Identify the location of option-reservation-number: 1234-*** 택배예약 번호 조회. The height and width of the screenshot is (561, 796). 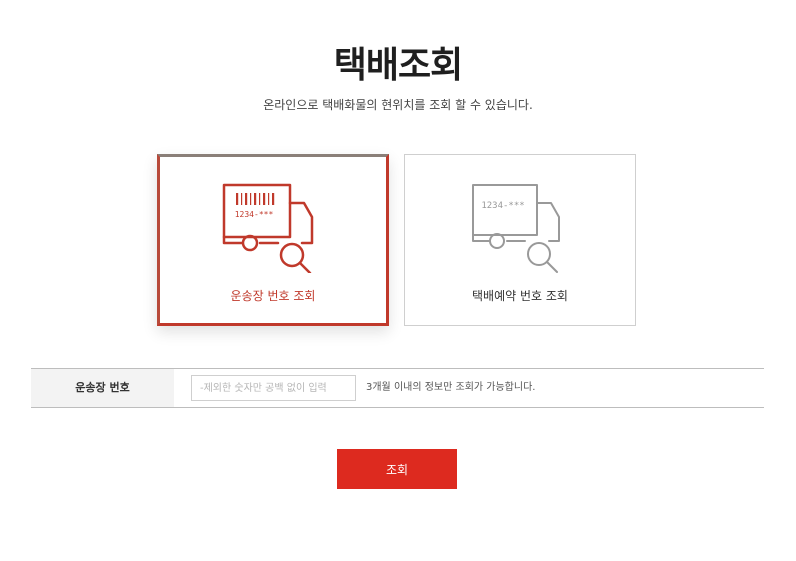
(520, 240).